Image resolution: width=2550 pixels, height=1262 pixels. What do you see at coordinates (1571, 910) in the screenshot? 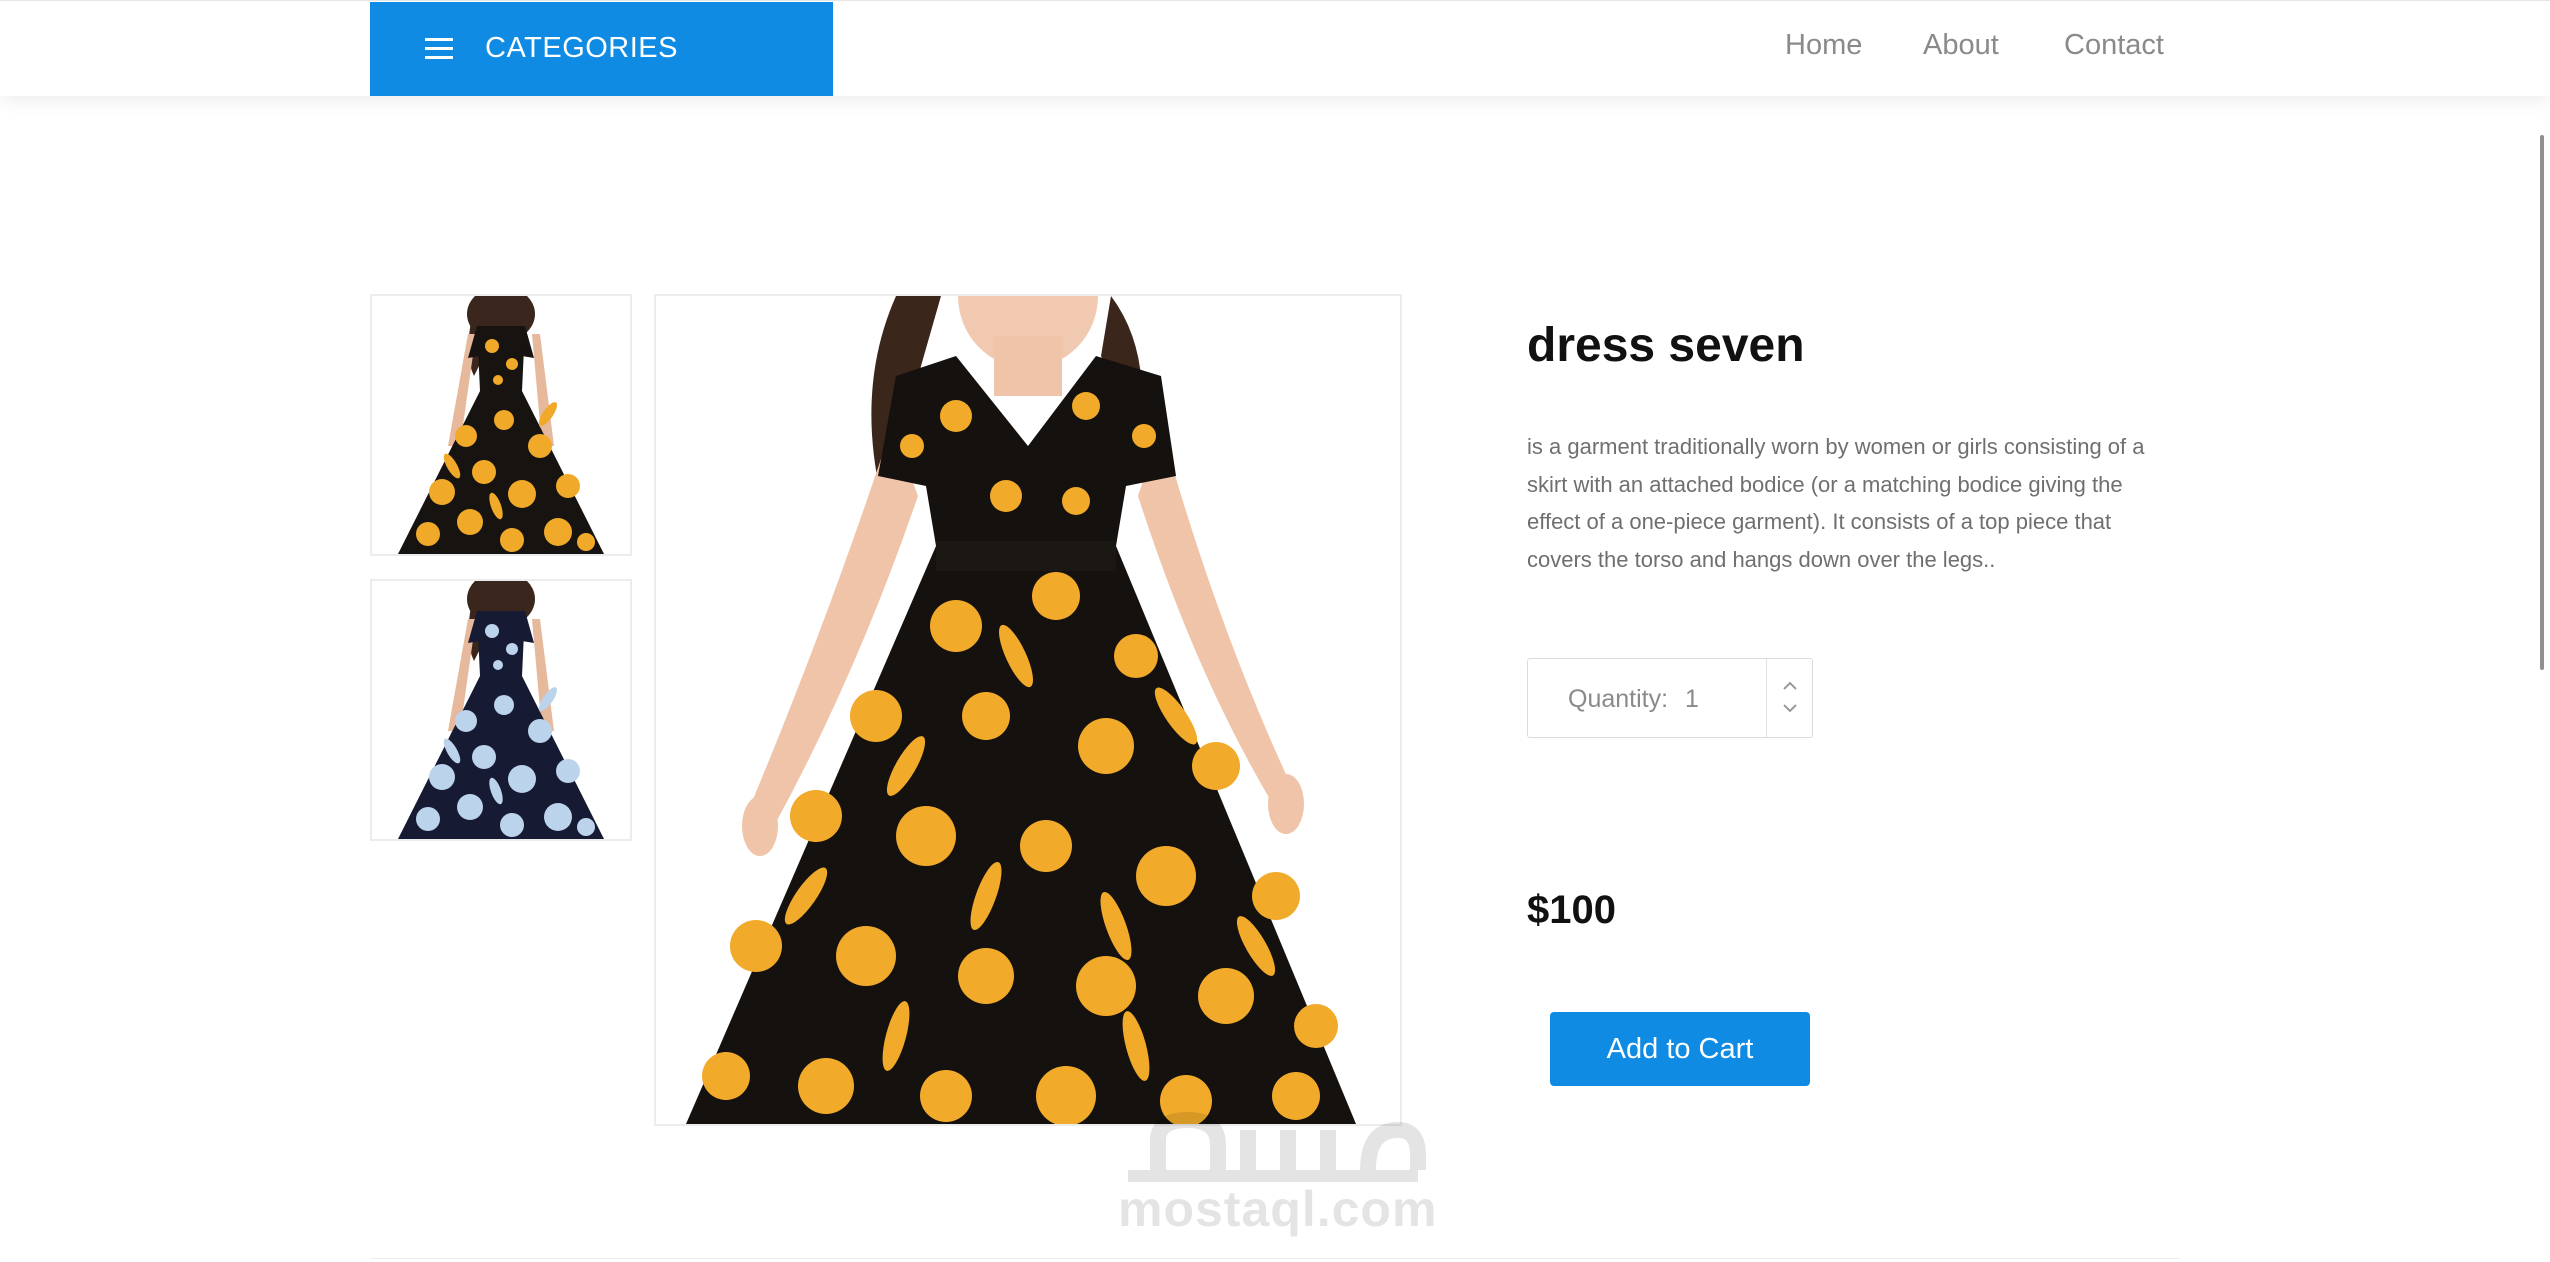
I see `product-price: $100` at bounding box center [1571, 910].